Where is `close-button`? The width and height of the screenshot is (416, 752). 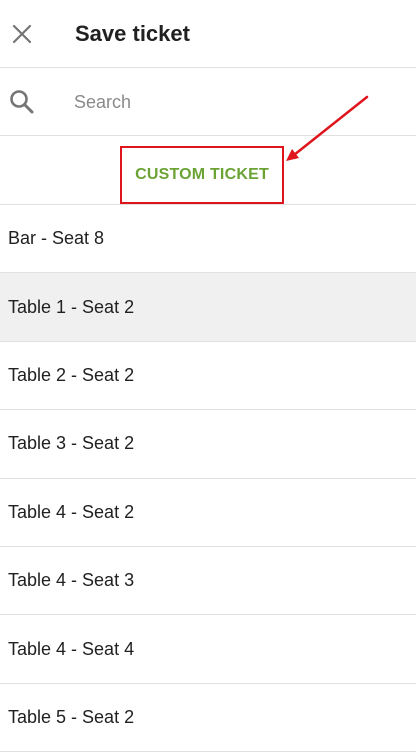 close-button is located at coordinates (22, 34).